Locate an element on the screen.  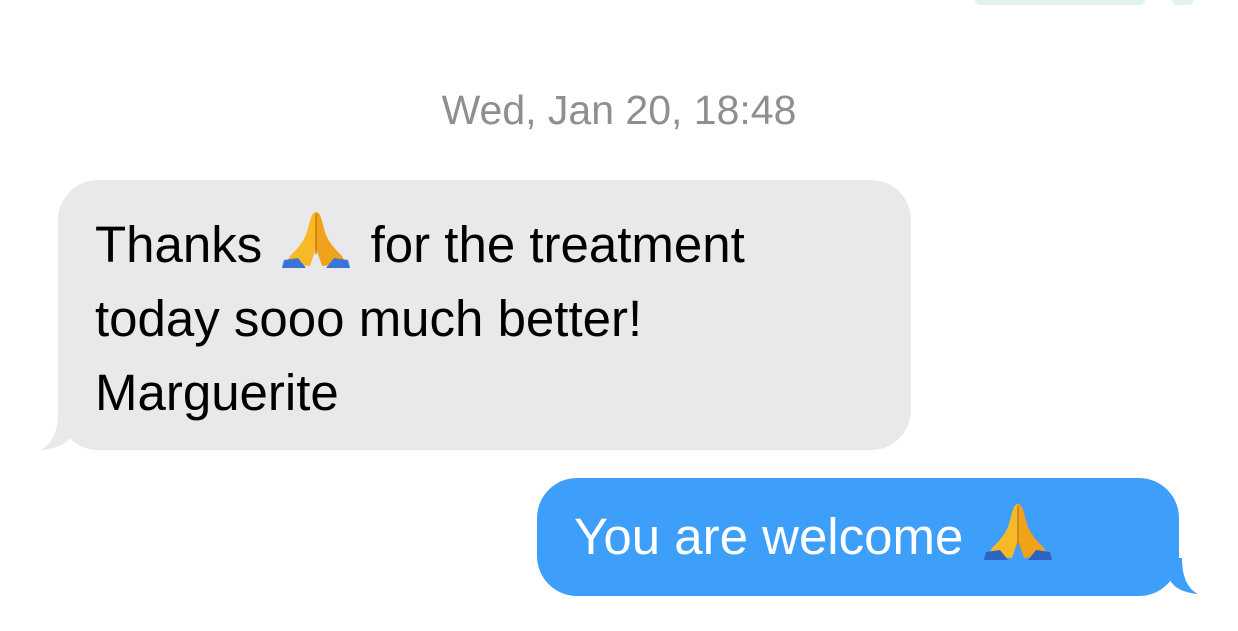
message-line: You are welcome is located at coordinates (866, 537).